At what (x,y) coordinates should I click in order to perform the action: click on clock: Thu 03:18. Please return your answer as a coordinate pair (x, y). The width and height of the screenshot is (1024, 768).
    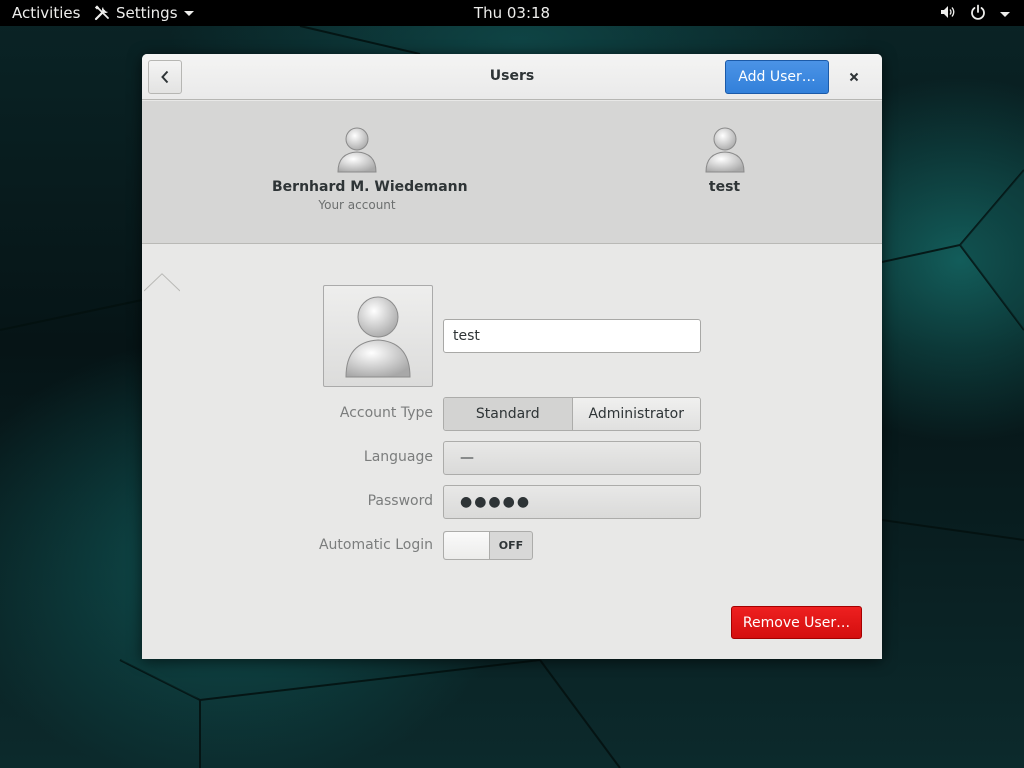
    Looking at the image, I should click on (512, 13).